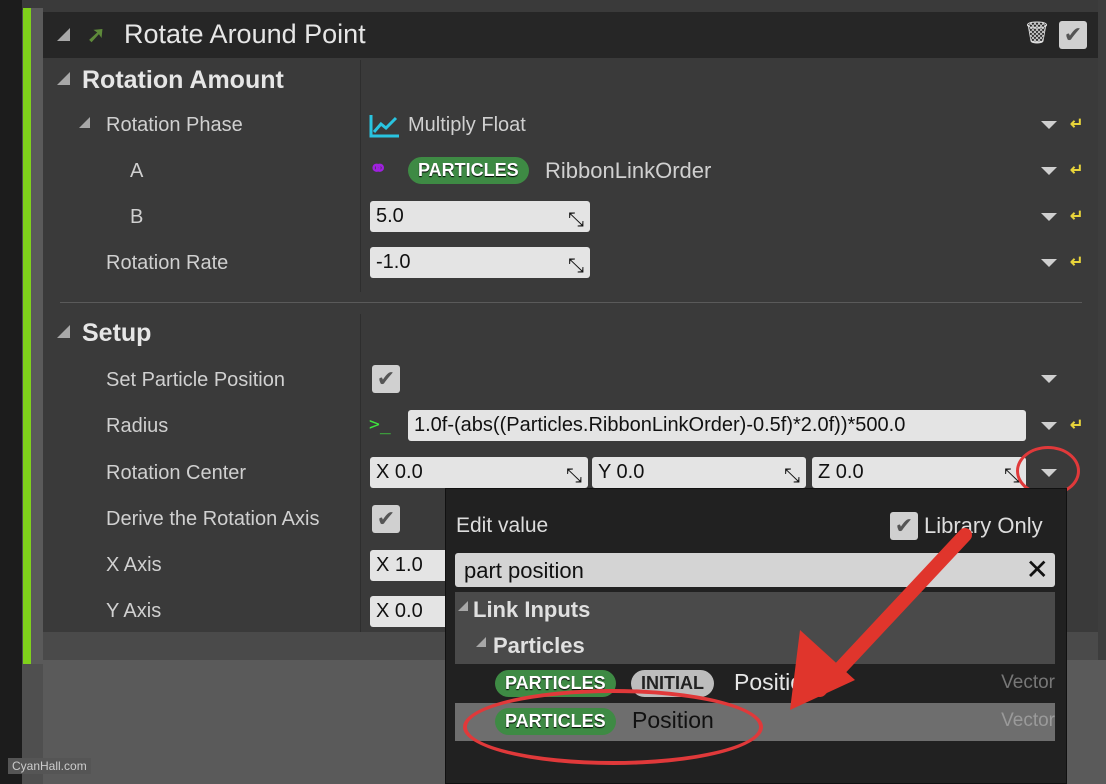 The height and width of the screenshot is (784, 1106). I want to click on watermark: CyanHall.com, so click(49, 766).